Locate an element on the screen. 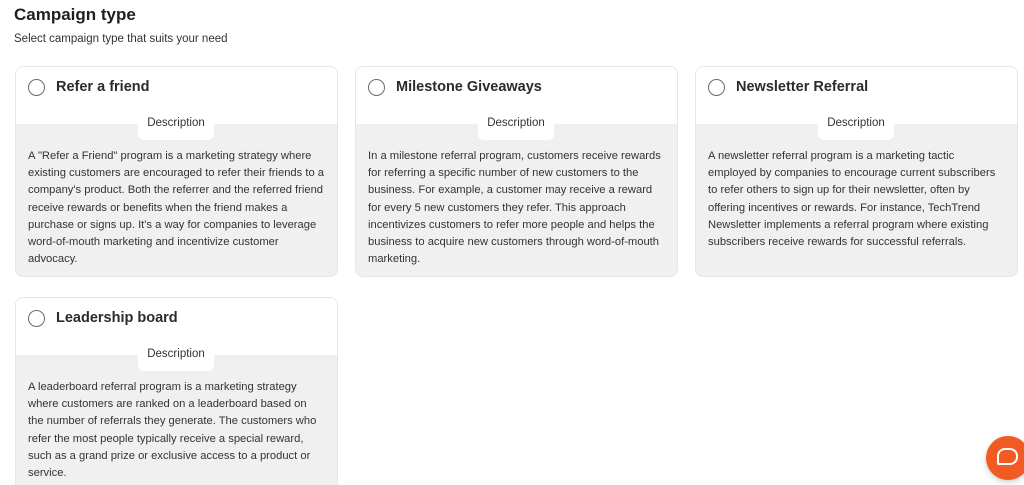 The image size is (1024, 485). radio-leadership-board is located at coordinates (36, 318).